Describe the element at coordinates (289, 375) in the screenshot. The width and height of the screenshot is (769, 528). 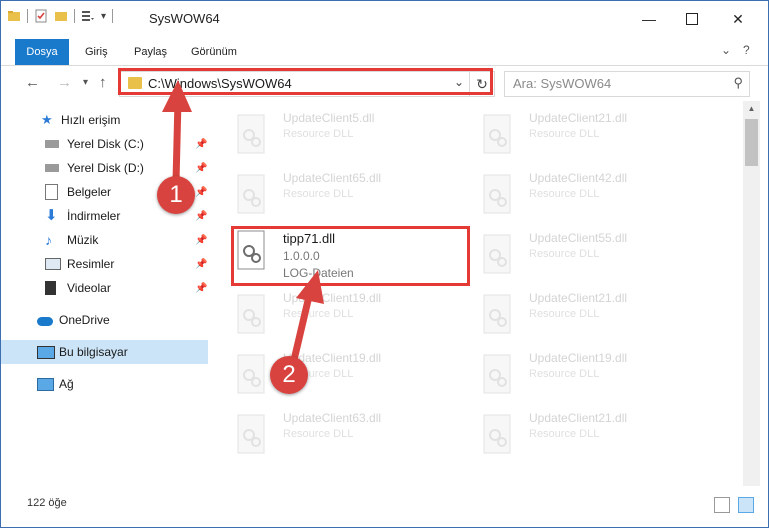
I see `step-badge-2: 2` at that location.